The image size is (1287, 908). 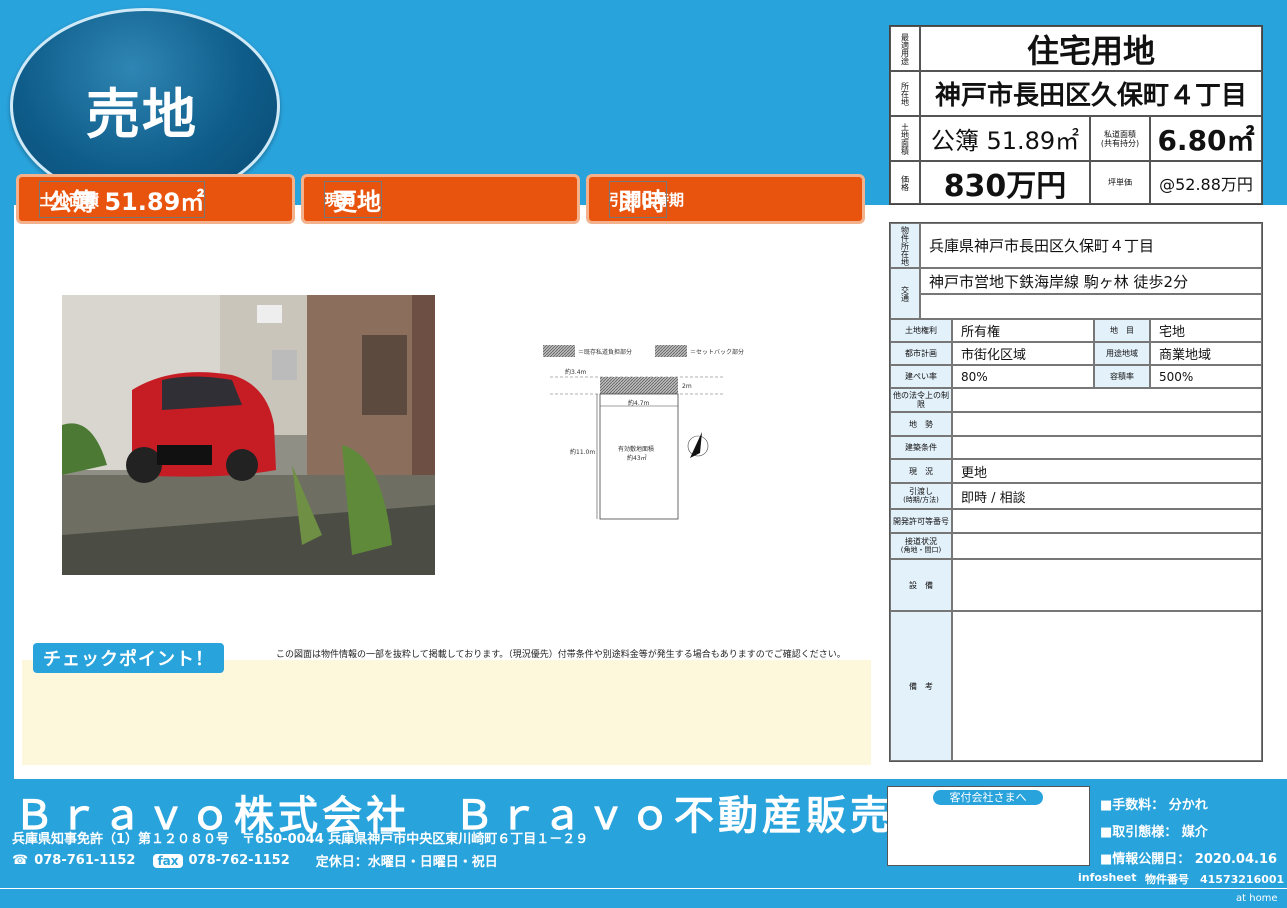 I want to click on legend-swatch-private-road, so click(x=559, y=351).